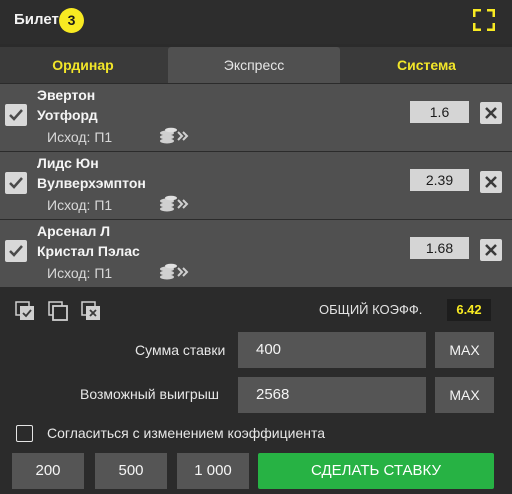 This screenshot has height=494, width=512. Describe the element at coordinates (256, 185) in the screenshot. I see `bet-row: Лидс Юн Вулверхэмптон Исход: П1 2.39` at that location.